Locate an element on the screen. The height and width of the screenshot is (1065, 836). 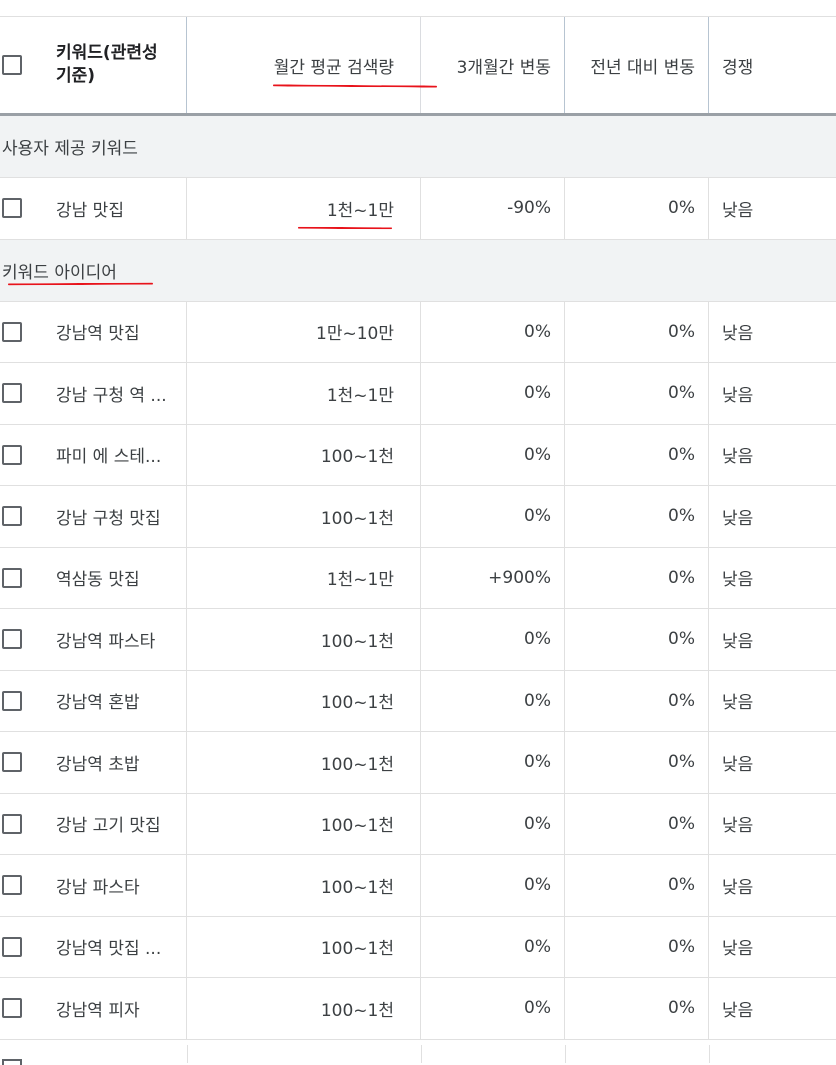
header-select-cell is located at coordinates (20, 65).